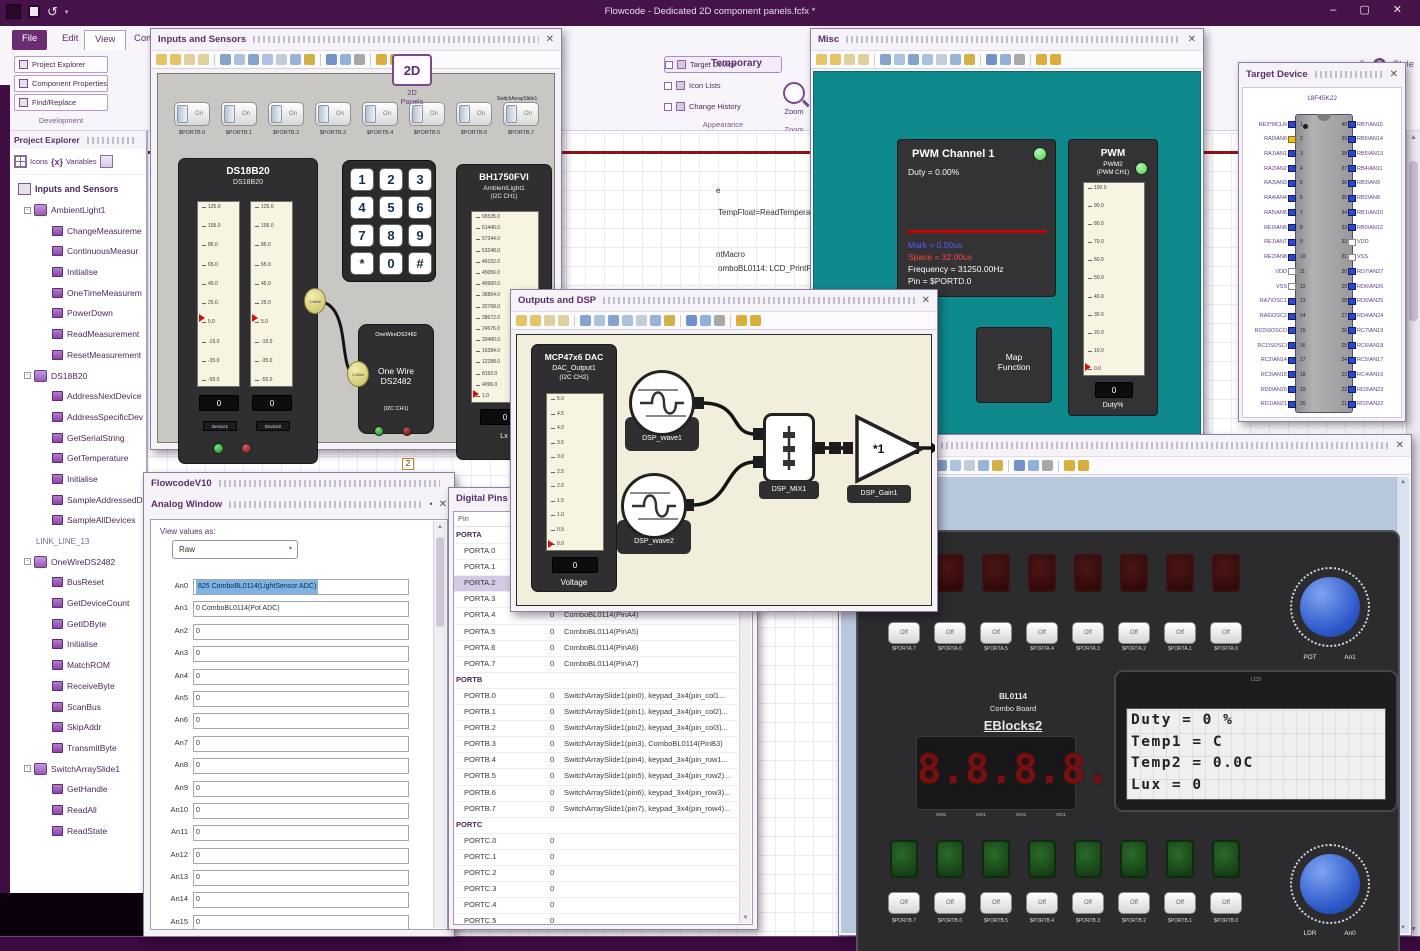 This screenshot has width=1420, height=951. Describe the element at coordinates (333, 114) in the screenshot. I see `slide-switch-3: On` at that location.